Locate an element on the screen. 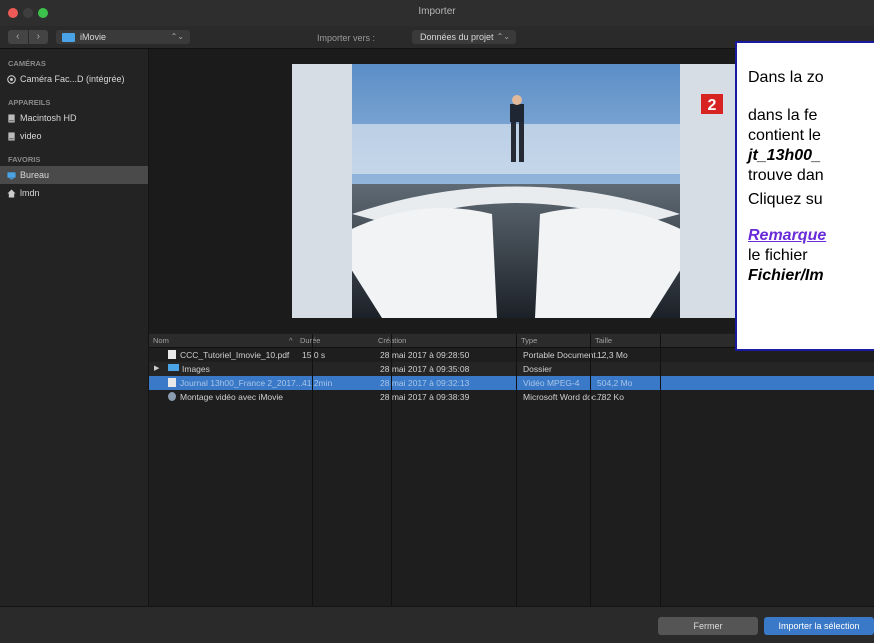  sidebar-section-cameras: CAMÉRAS is located at coordinates (27, 63).